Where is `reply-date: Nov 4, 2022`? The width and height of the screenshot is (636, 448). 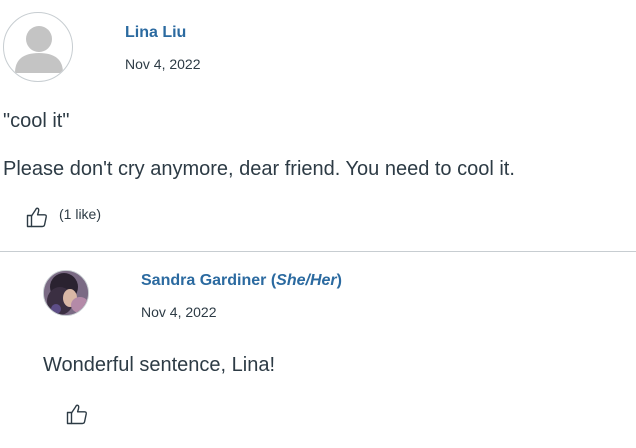
reply-date: Nov 4, 2022 is located at coordinates (179, 312).